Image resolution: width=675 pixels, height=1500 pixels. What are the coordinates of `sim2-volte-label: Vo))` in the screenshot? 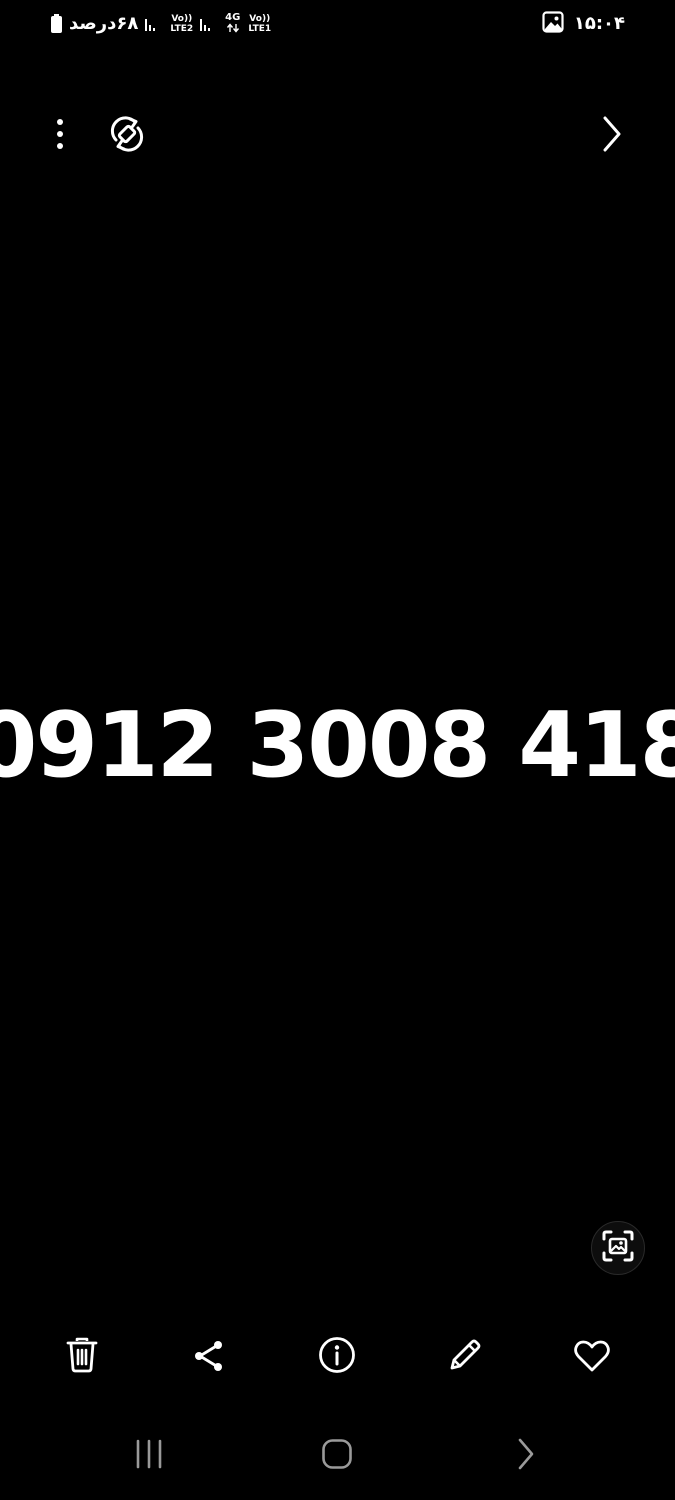 It's located at (182, 19).